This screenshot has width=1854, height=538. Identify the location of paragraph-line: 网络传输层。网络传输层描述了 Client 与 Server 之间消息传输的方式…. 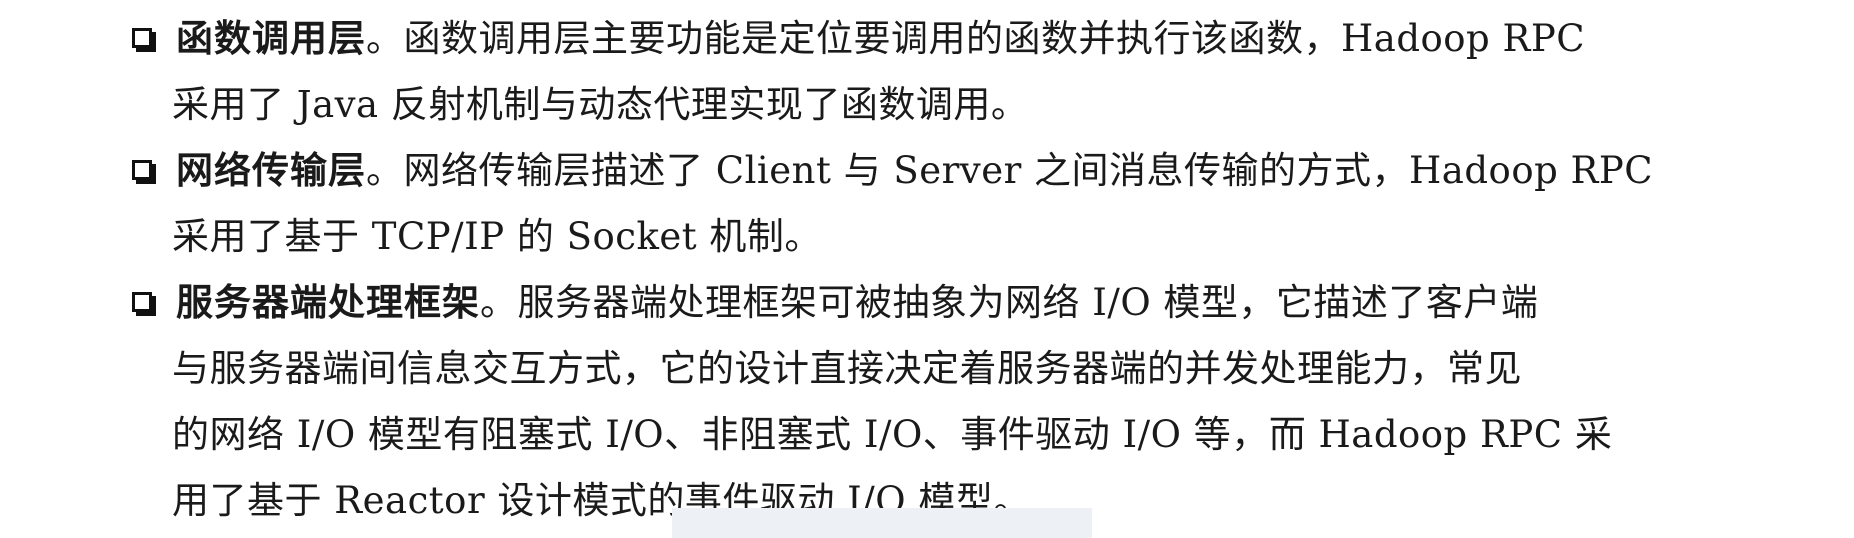
(943, 171).